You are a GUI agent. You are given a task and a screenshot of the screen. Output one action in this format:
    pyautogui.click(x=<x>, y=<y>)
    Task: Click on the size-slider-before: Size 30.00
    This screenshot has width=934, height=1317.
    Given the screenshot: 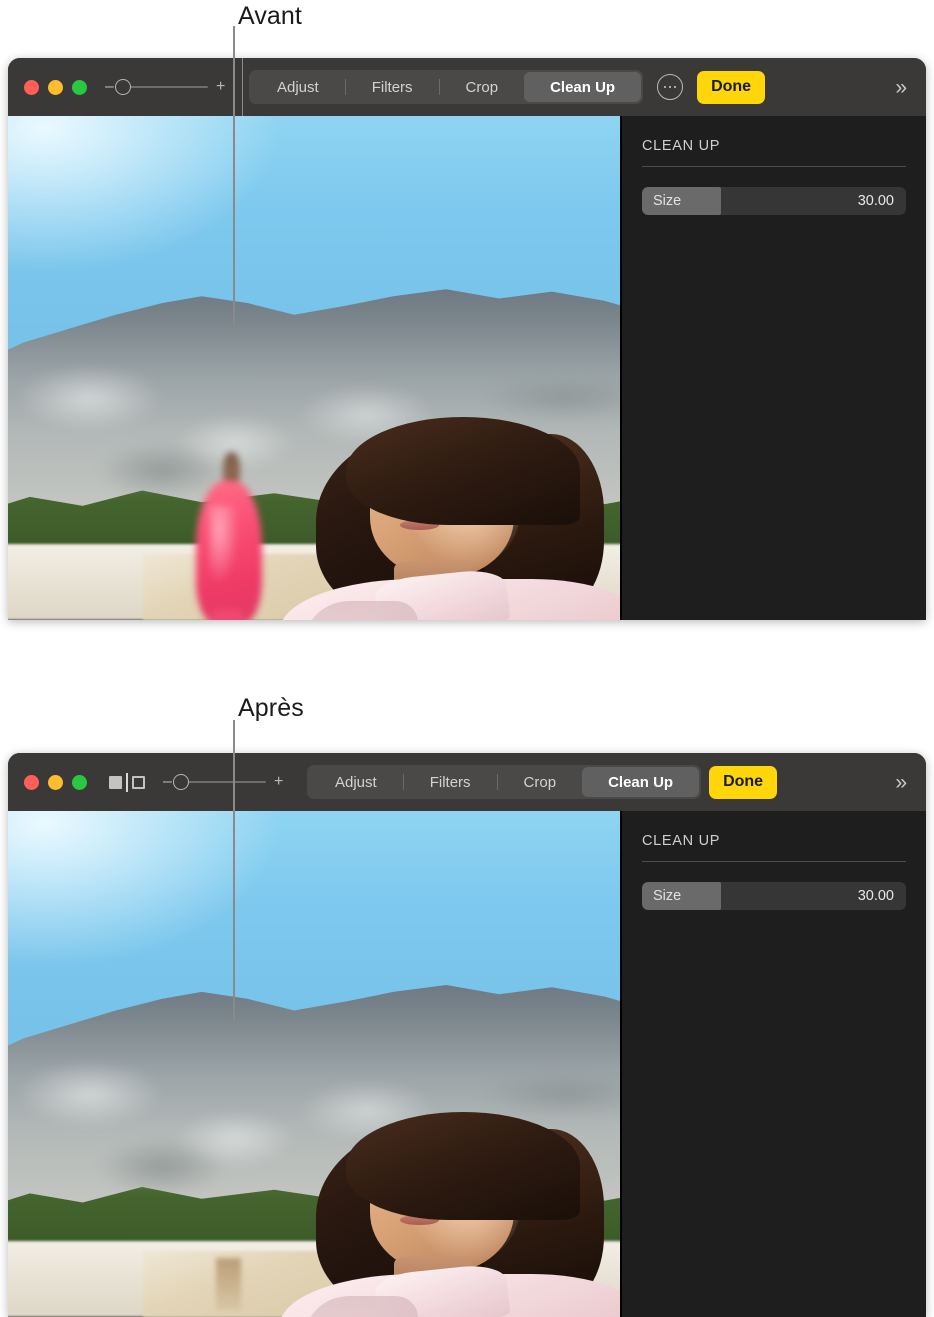 What is the action you would take?
    pyautogui.click(x=774, y=201)
    